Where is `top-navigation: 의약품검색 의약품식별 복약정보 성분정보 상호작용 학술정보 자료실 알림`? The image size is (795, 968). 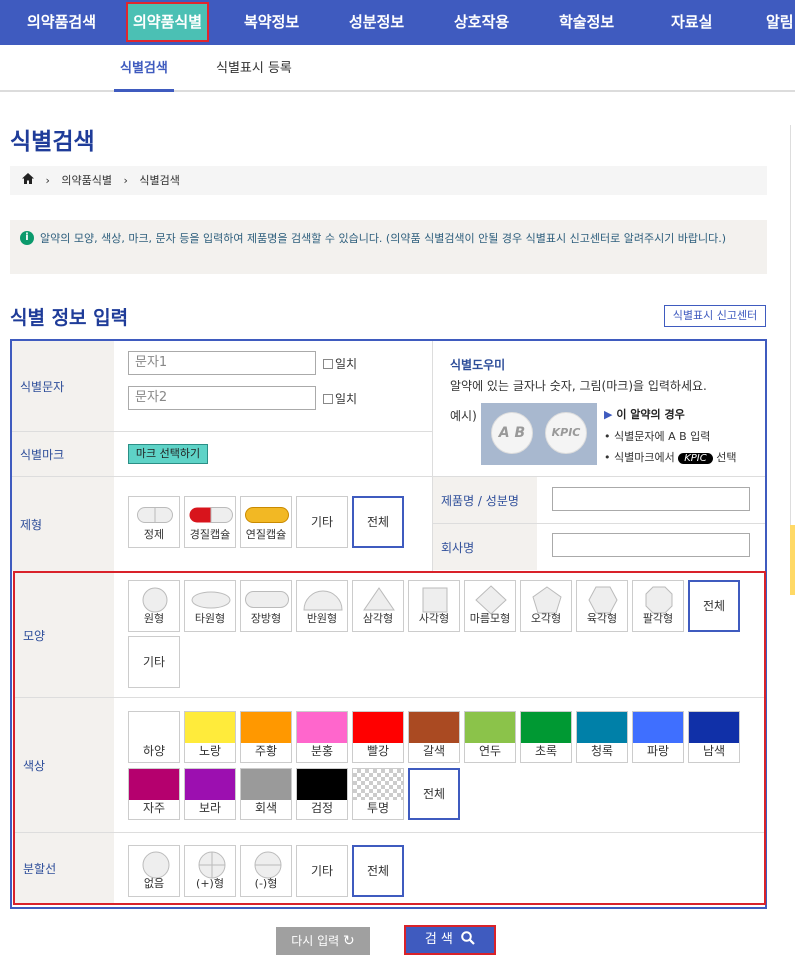
top-navigation: 의약품검색 의약품식별 복약정보 성분정보 상호작용 학술정보 자료실 알림 is located at coordinates (397, 22).